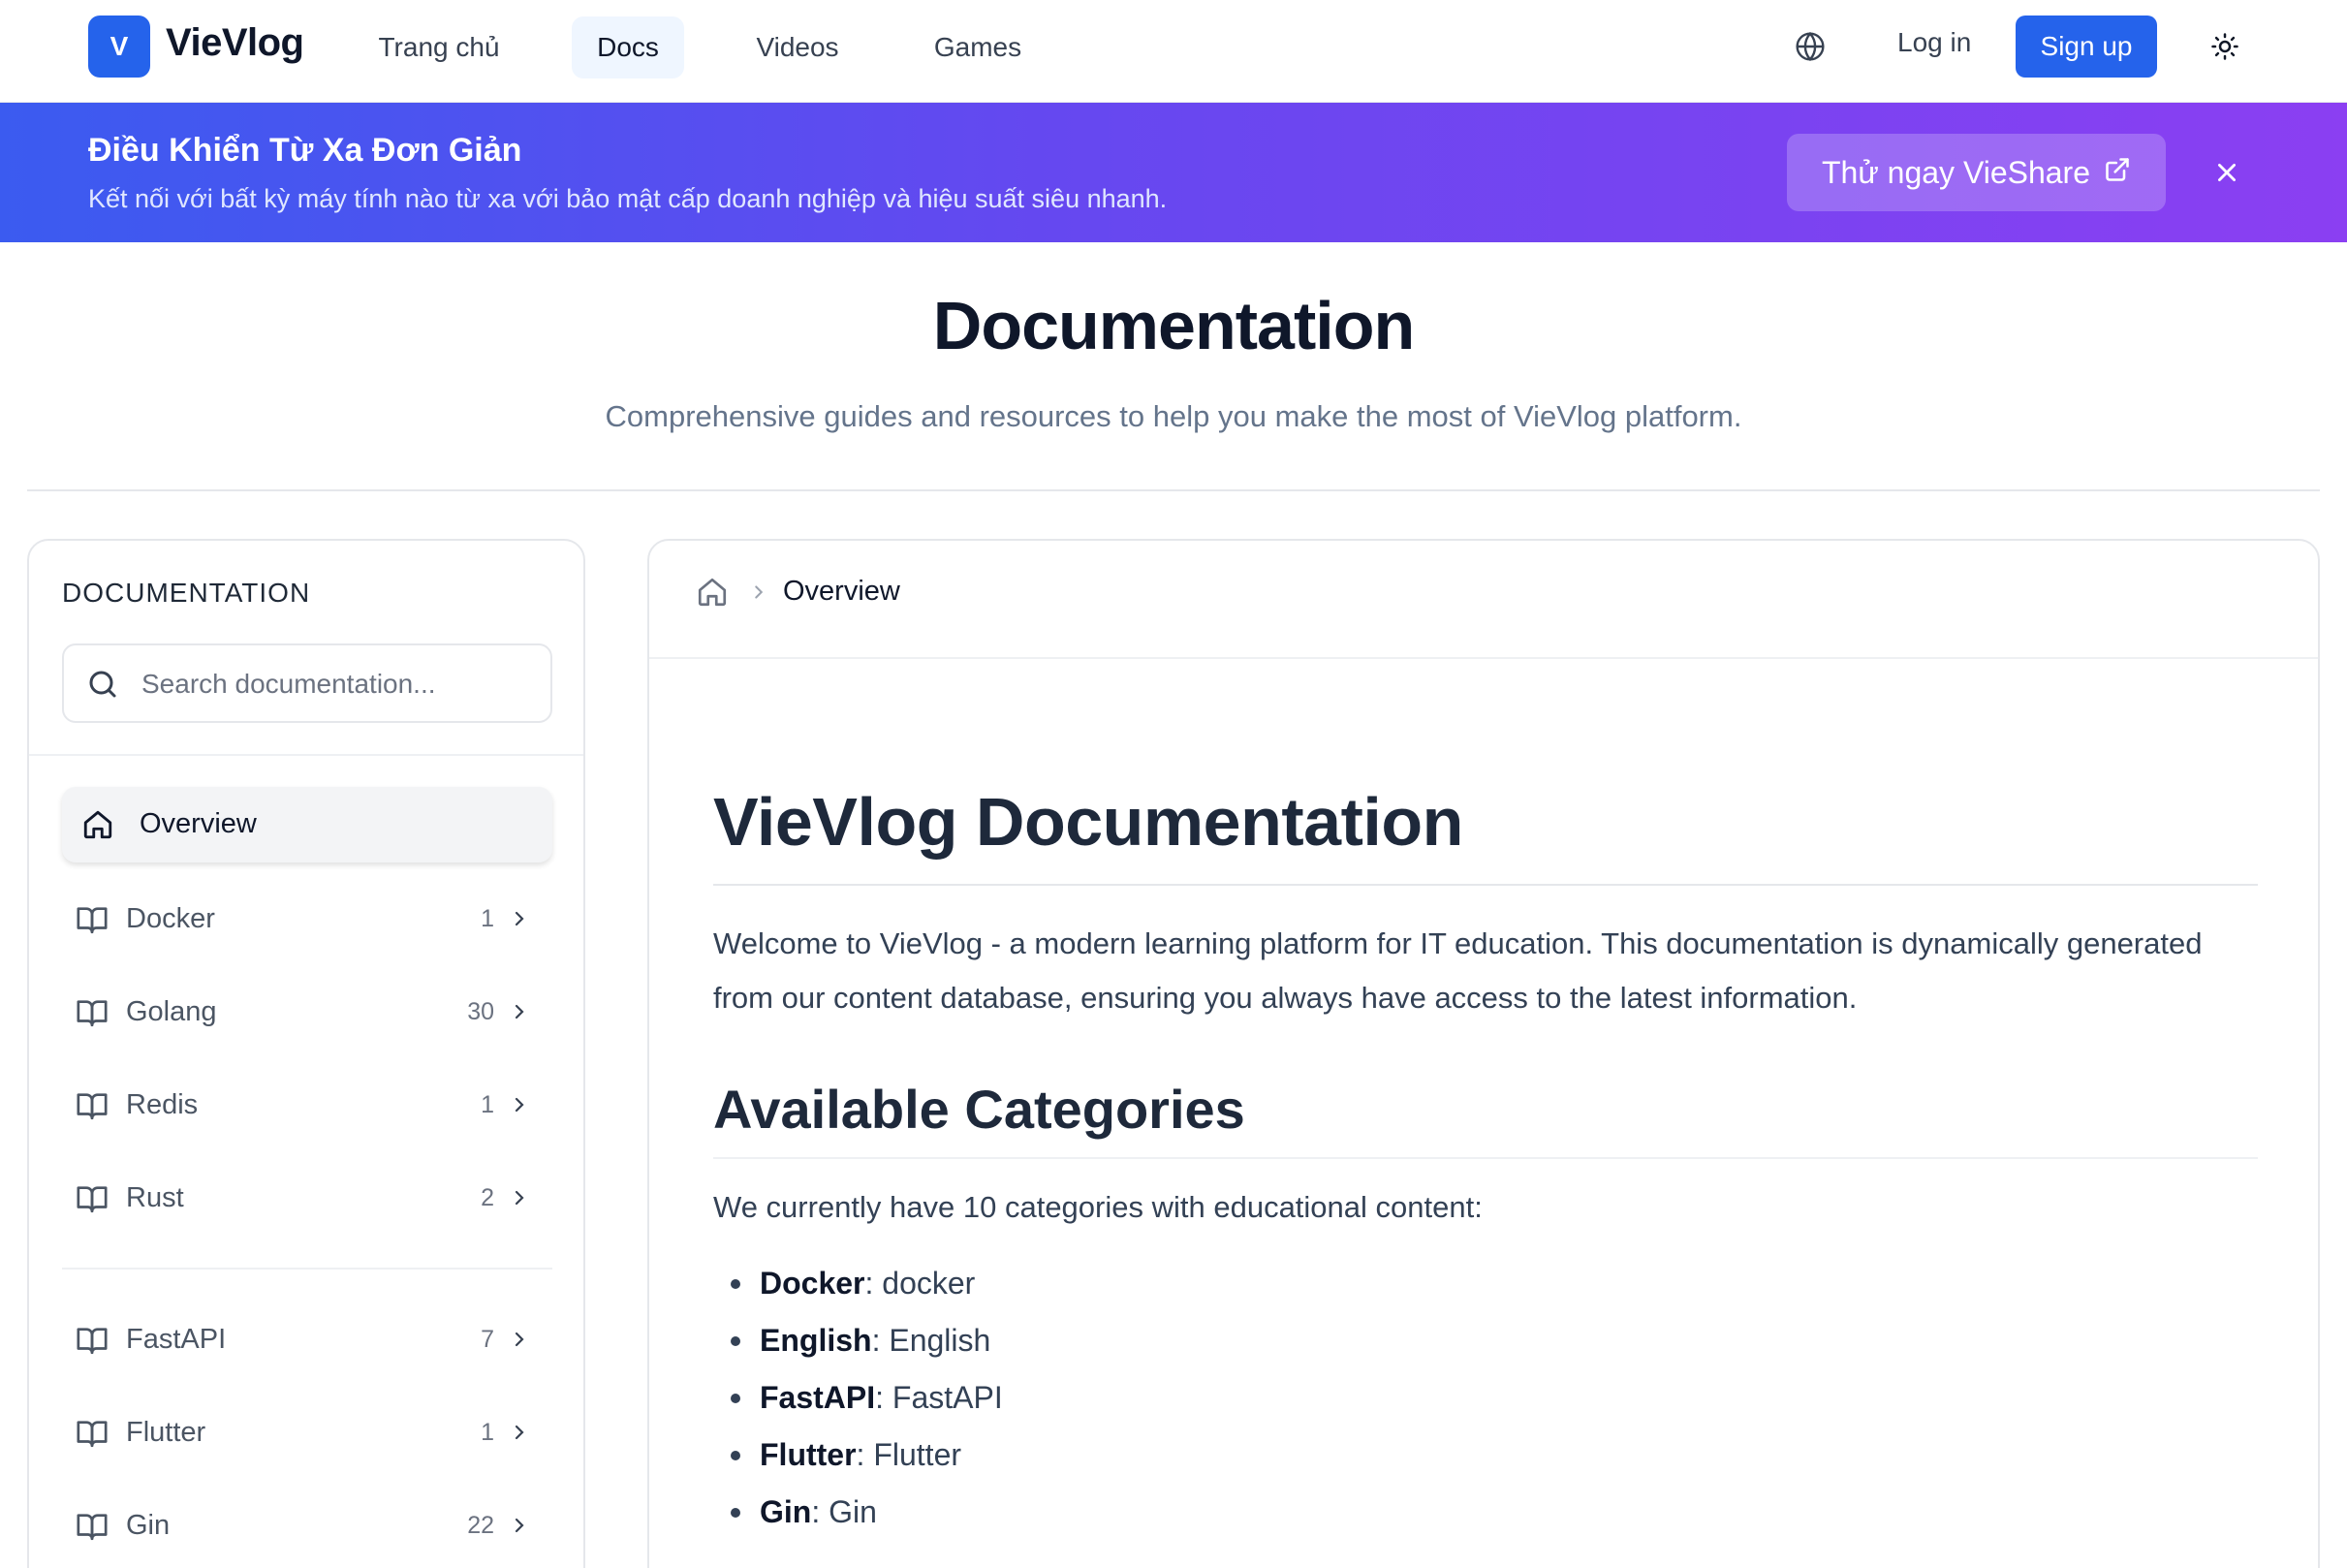 This screenshot has height=1568, width=2347. What do you see at coordinates (1810, 47) in the screenshot?
I see `globe-icon` at bounding box center [1810, 47].